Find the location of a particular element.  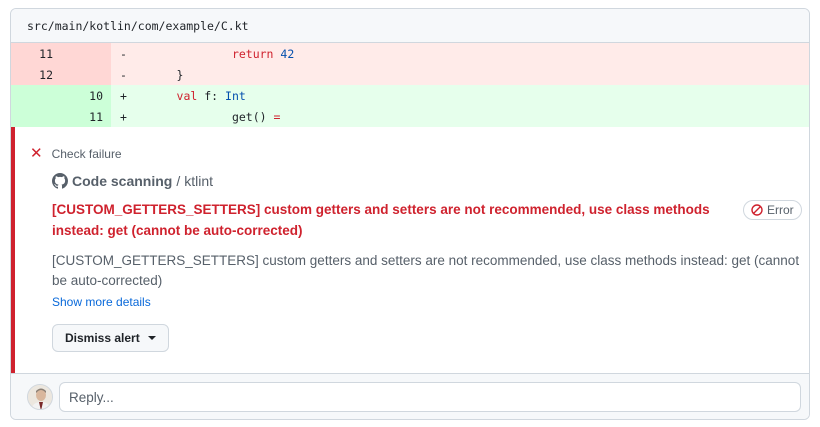

check-status: ✕ Check failure is located at coordinates (76, 153).